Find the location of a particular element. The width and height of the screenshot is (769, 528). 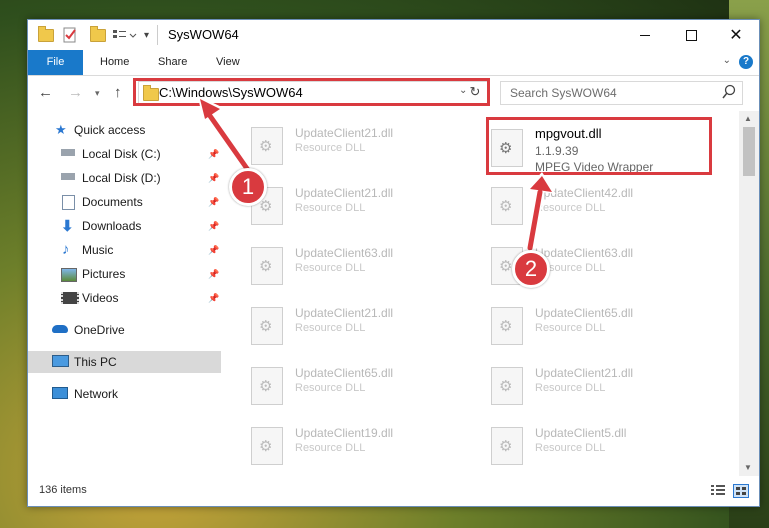

annotation-arrows is located at coordinates (377, 174).